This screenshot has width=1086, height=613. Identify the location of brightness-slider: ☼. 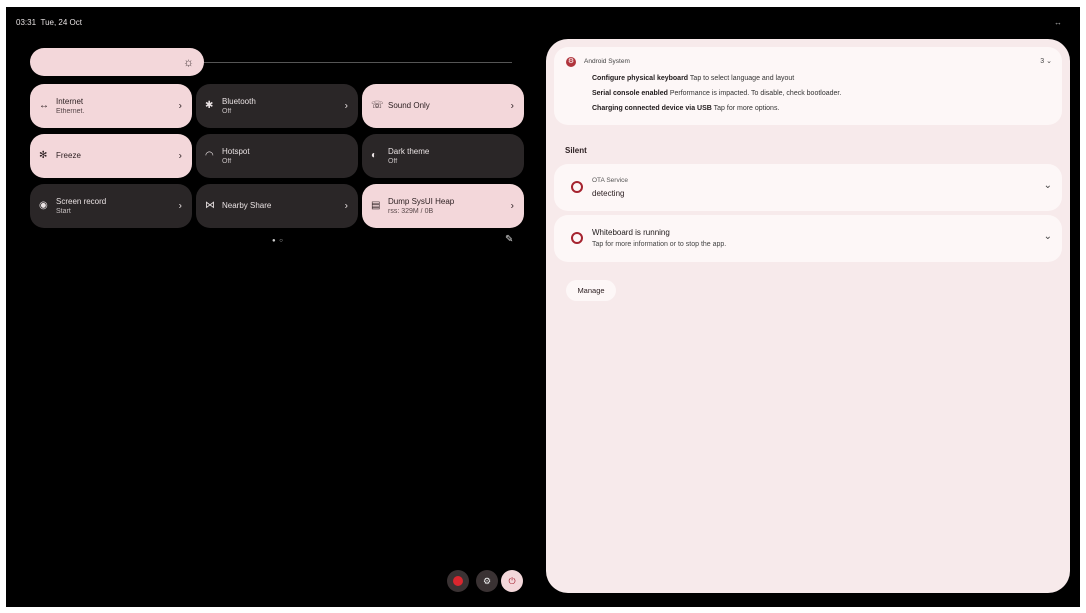
(117, 62).